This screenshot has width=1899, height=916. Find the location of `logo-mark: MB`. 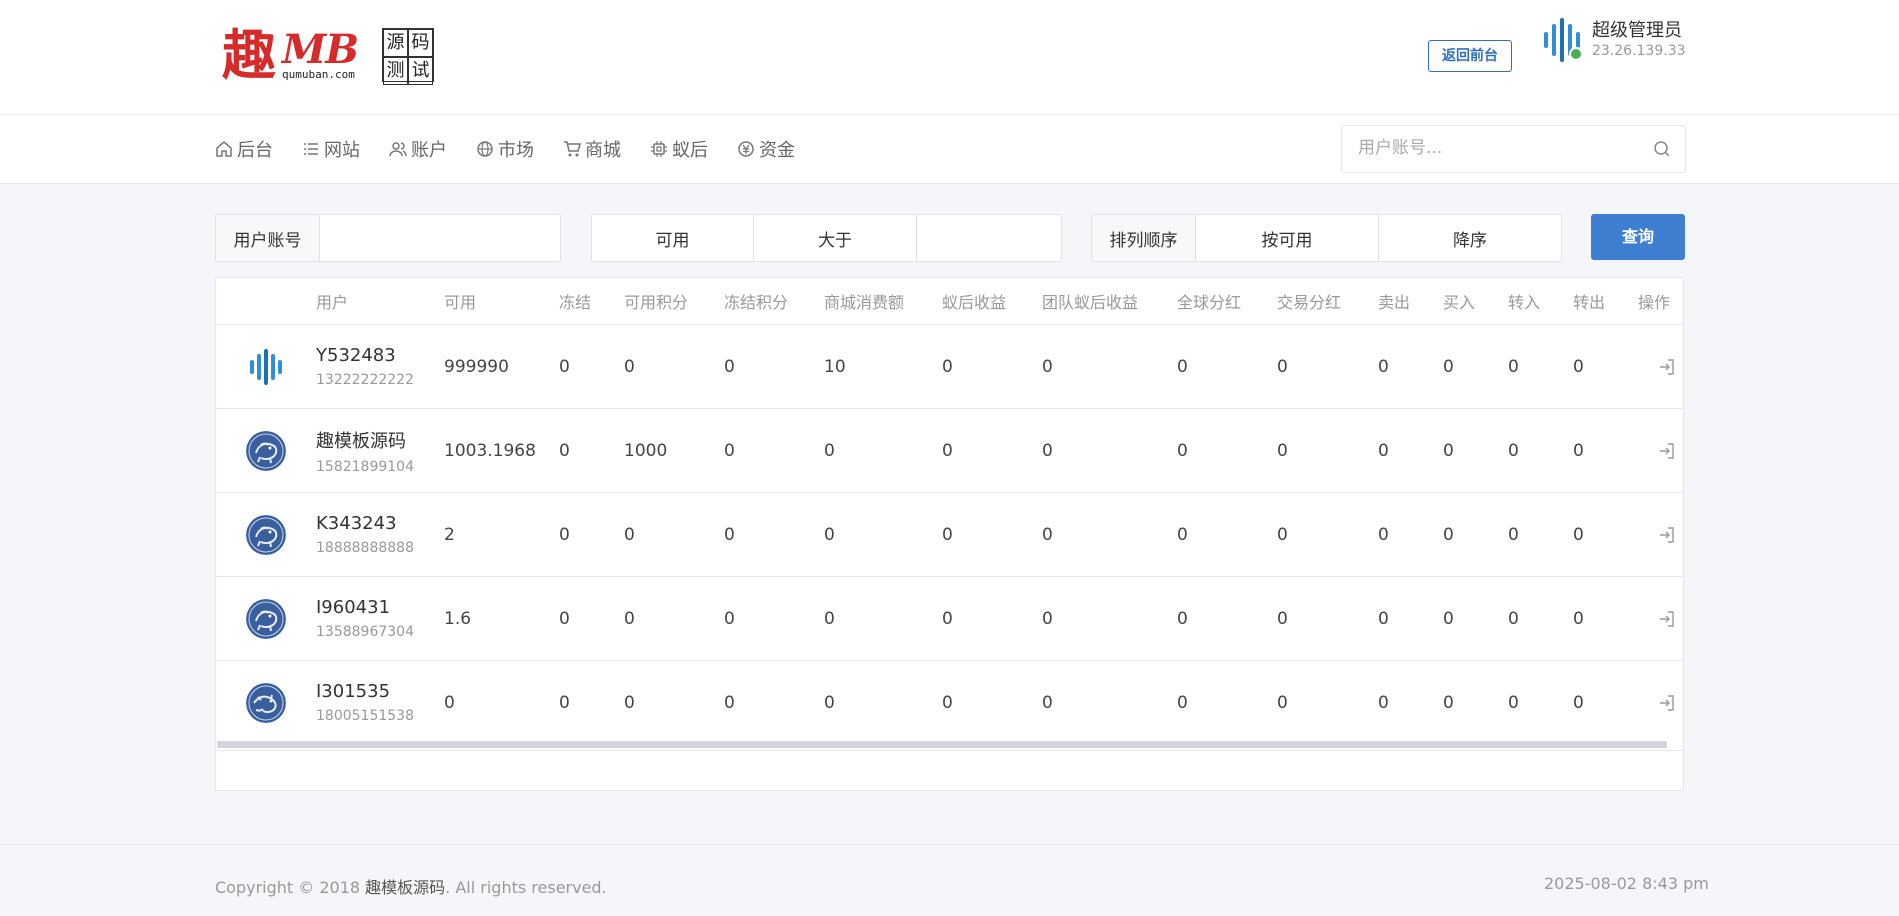

logo-mark: MB is located at coordinates (320, 49).